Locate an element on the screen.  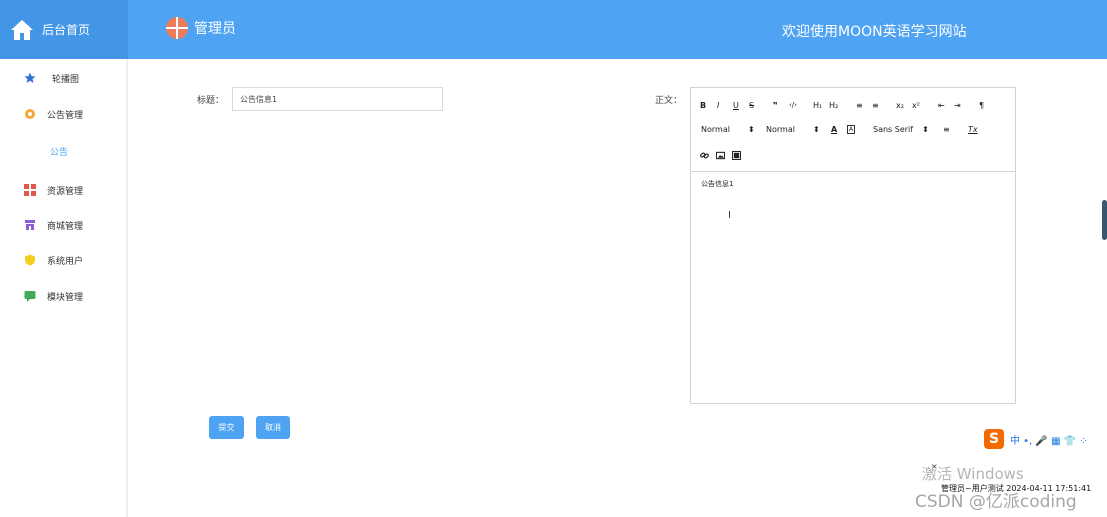
home-label: 后台首页 is located at coordinates (66, 30).